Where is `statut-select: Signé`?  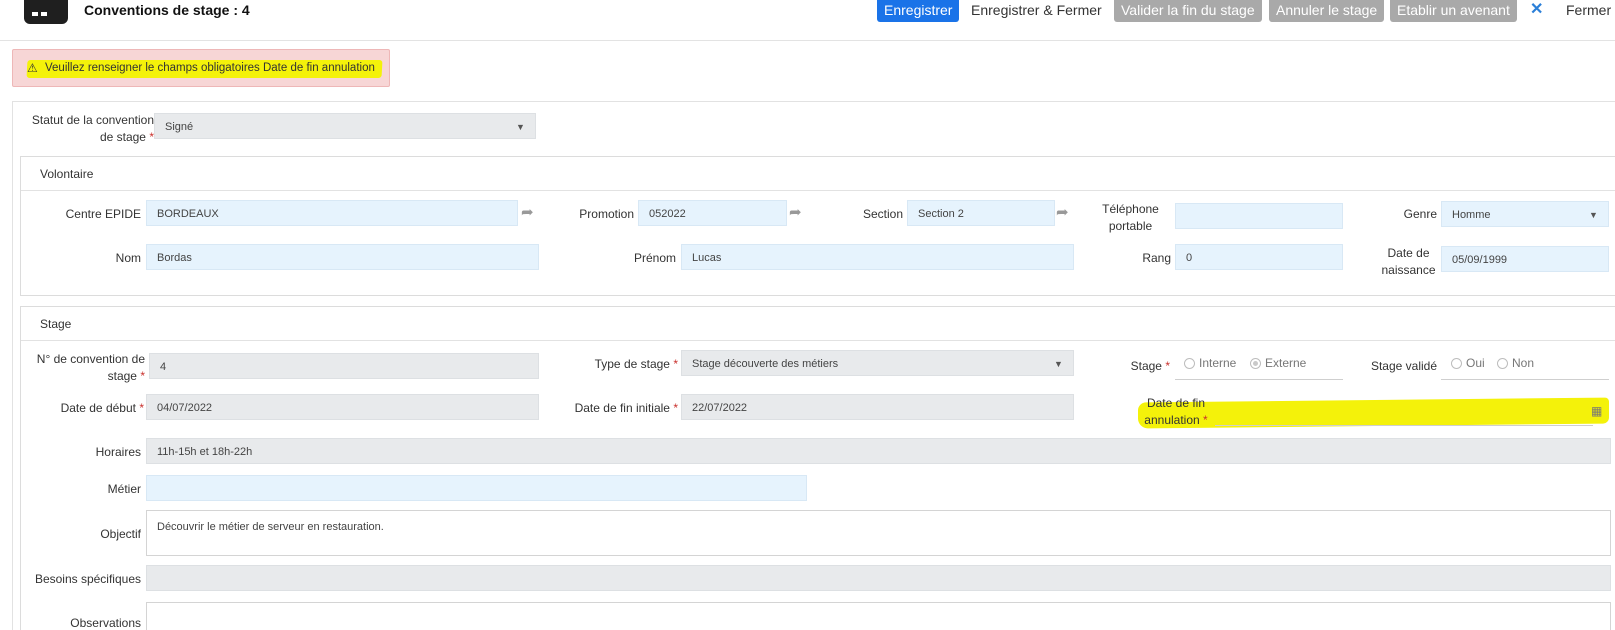
statut-select: Signé is located at coordinates (345, 126).